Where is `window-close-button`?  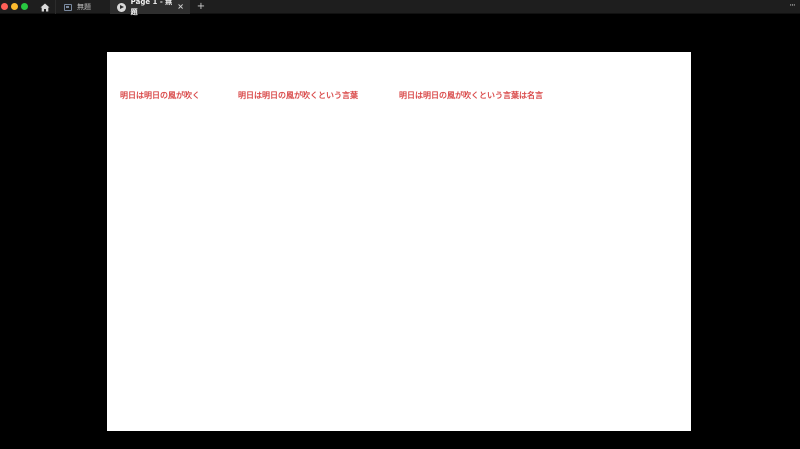 window-close-button is located at coordinates (4, 6).